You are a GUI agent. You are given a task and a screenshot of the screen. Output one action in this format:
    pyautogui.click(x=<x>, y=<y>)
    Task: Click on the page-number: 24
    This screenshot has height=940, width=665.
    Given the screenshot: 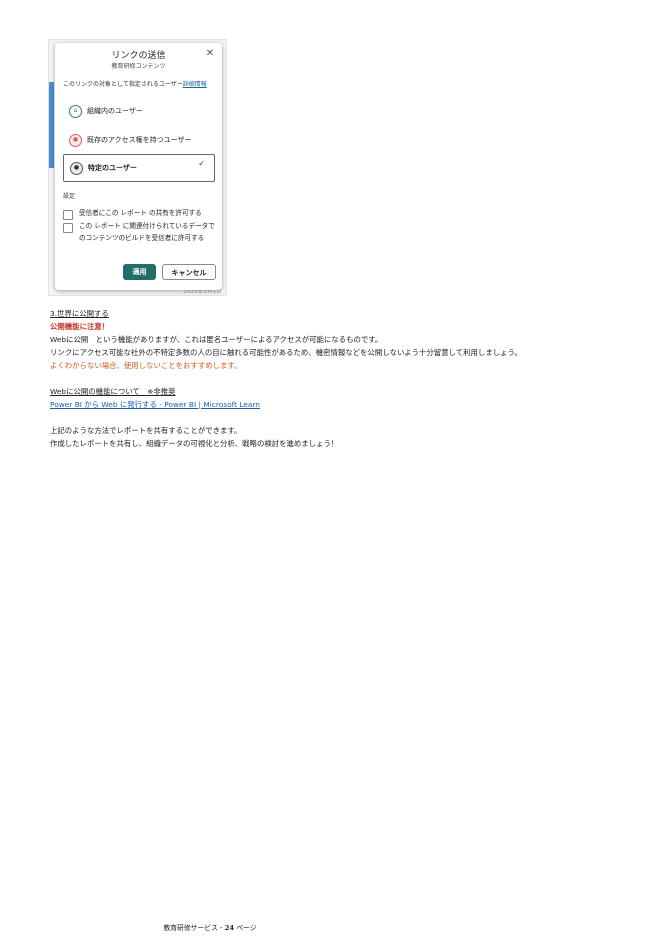 What is the action you would take?
    pyautogui.click(x=229, y=928)
    